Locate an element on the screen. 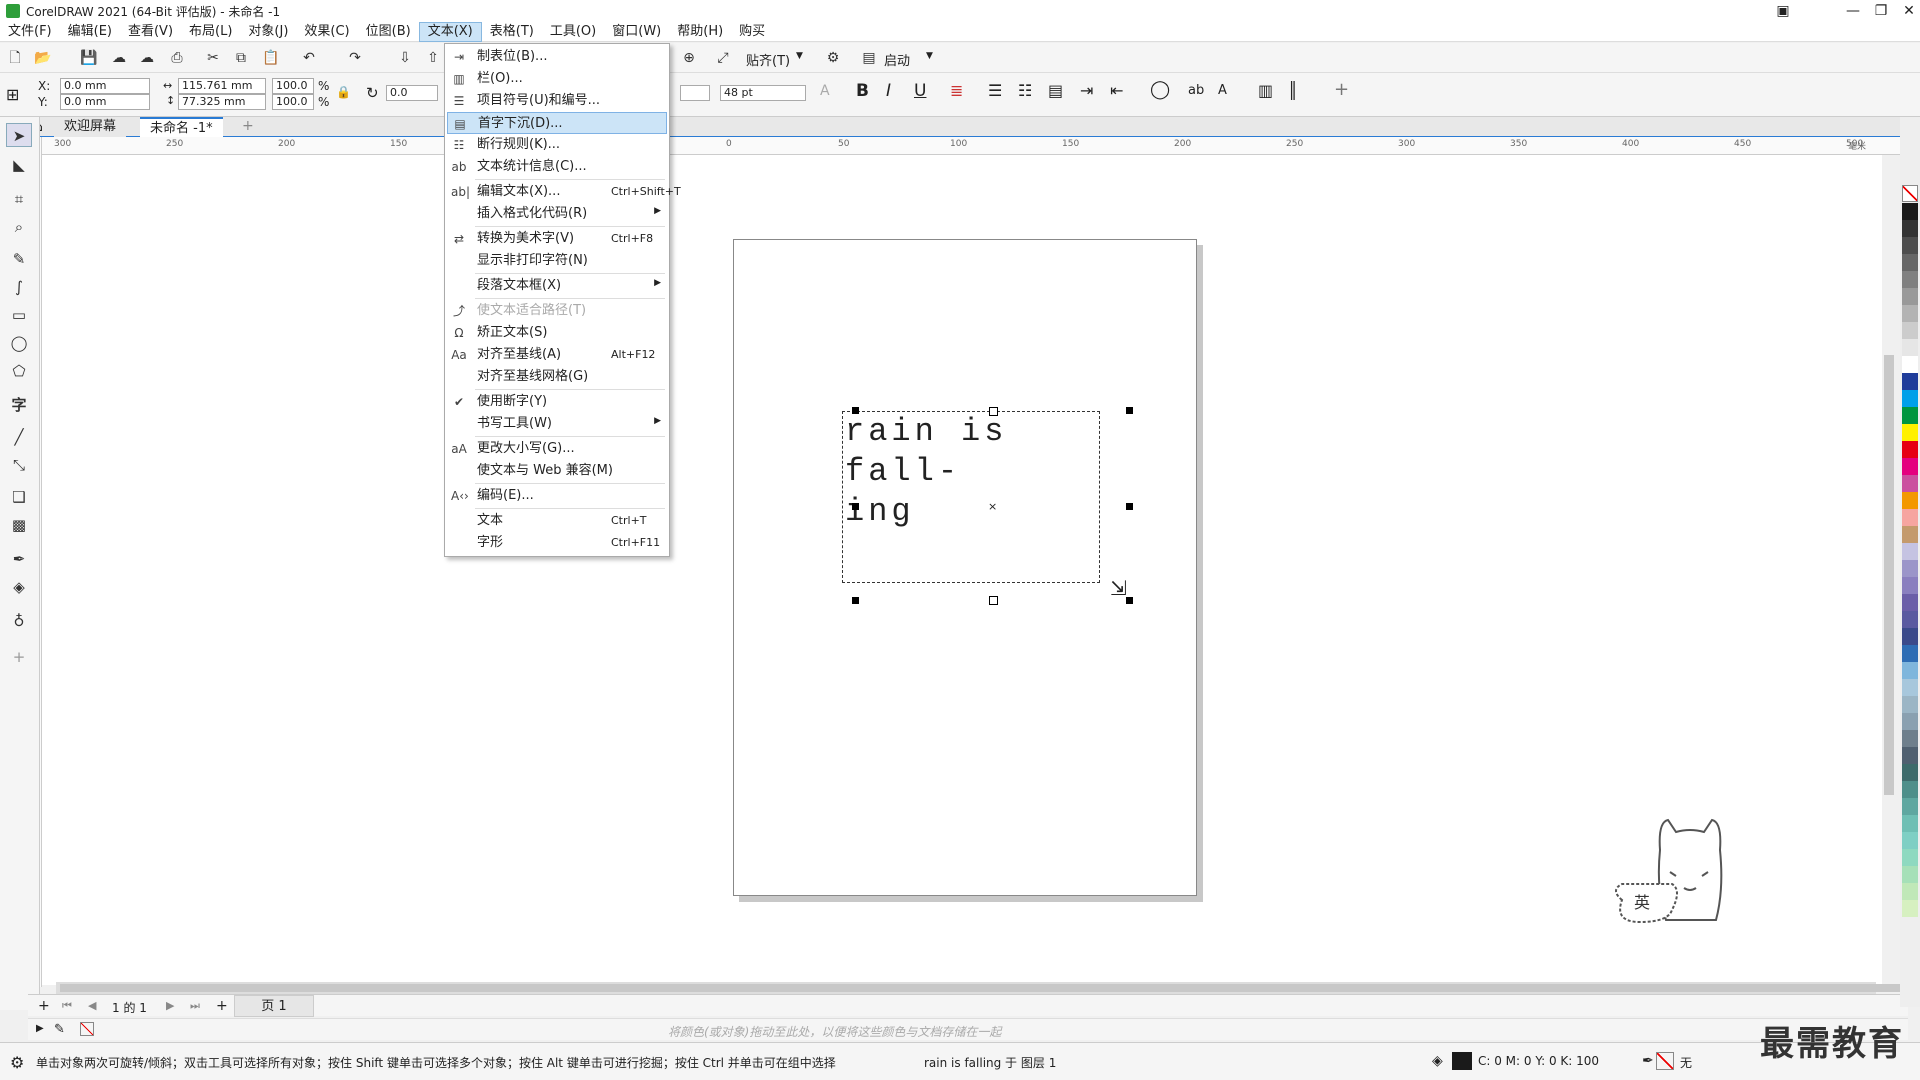  zoom-tool-icon: ⌕ is located at coordinates (19, 227).